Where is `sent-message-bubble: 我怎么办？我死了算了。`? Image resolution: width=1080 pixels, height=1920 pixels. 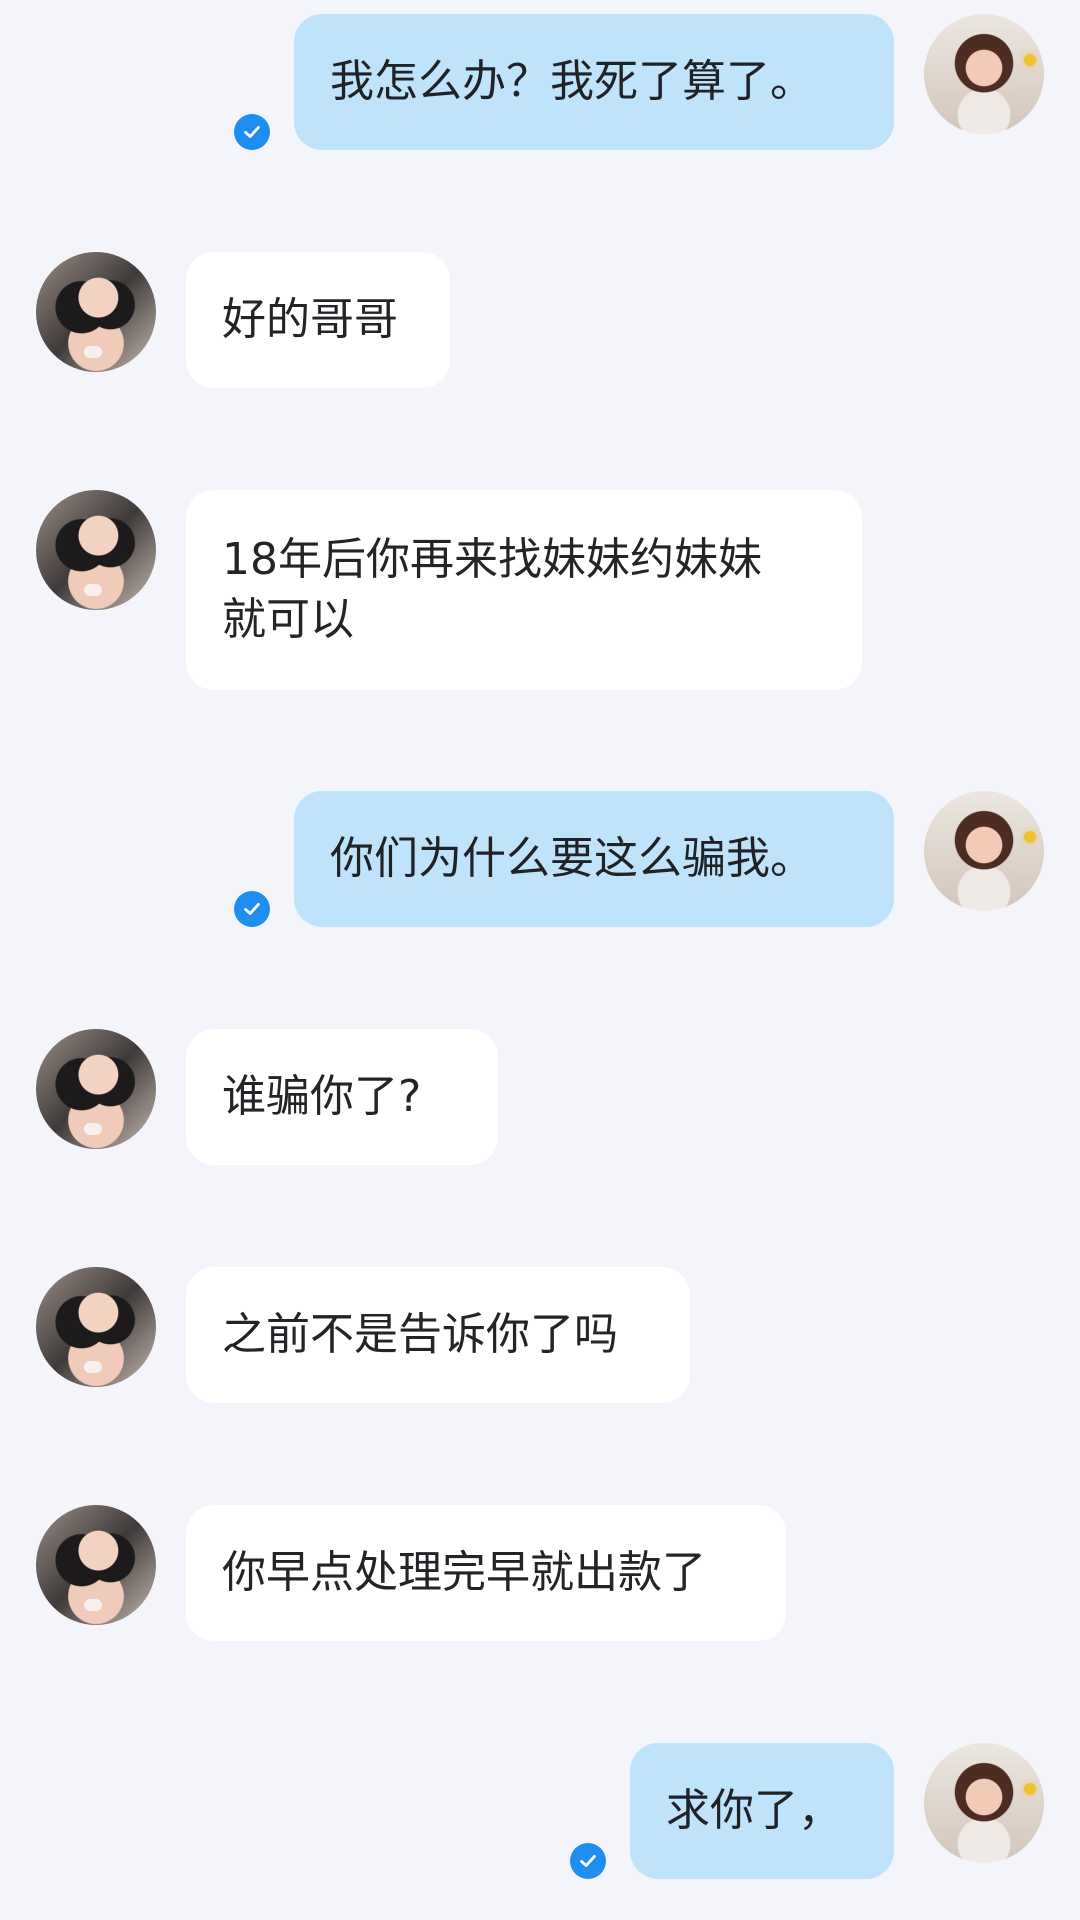 sent-message-bubble: 我怎么办？我死了算了。 is located at coordinates (594, 82).